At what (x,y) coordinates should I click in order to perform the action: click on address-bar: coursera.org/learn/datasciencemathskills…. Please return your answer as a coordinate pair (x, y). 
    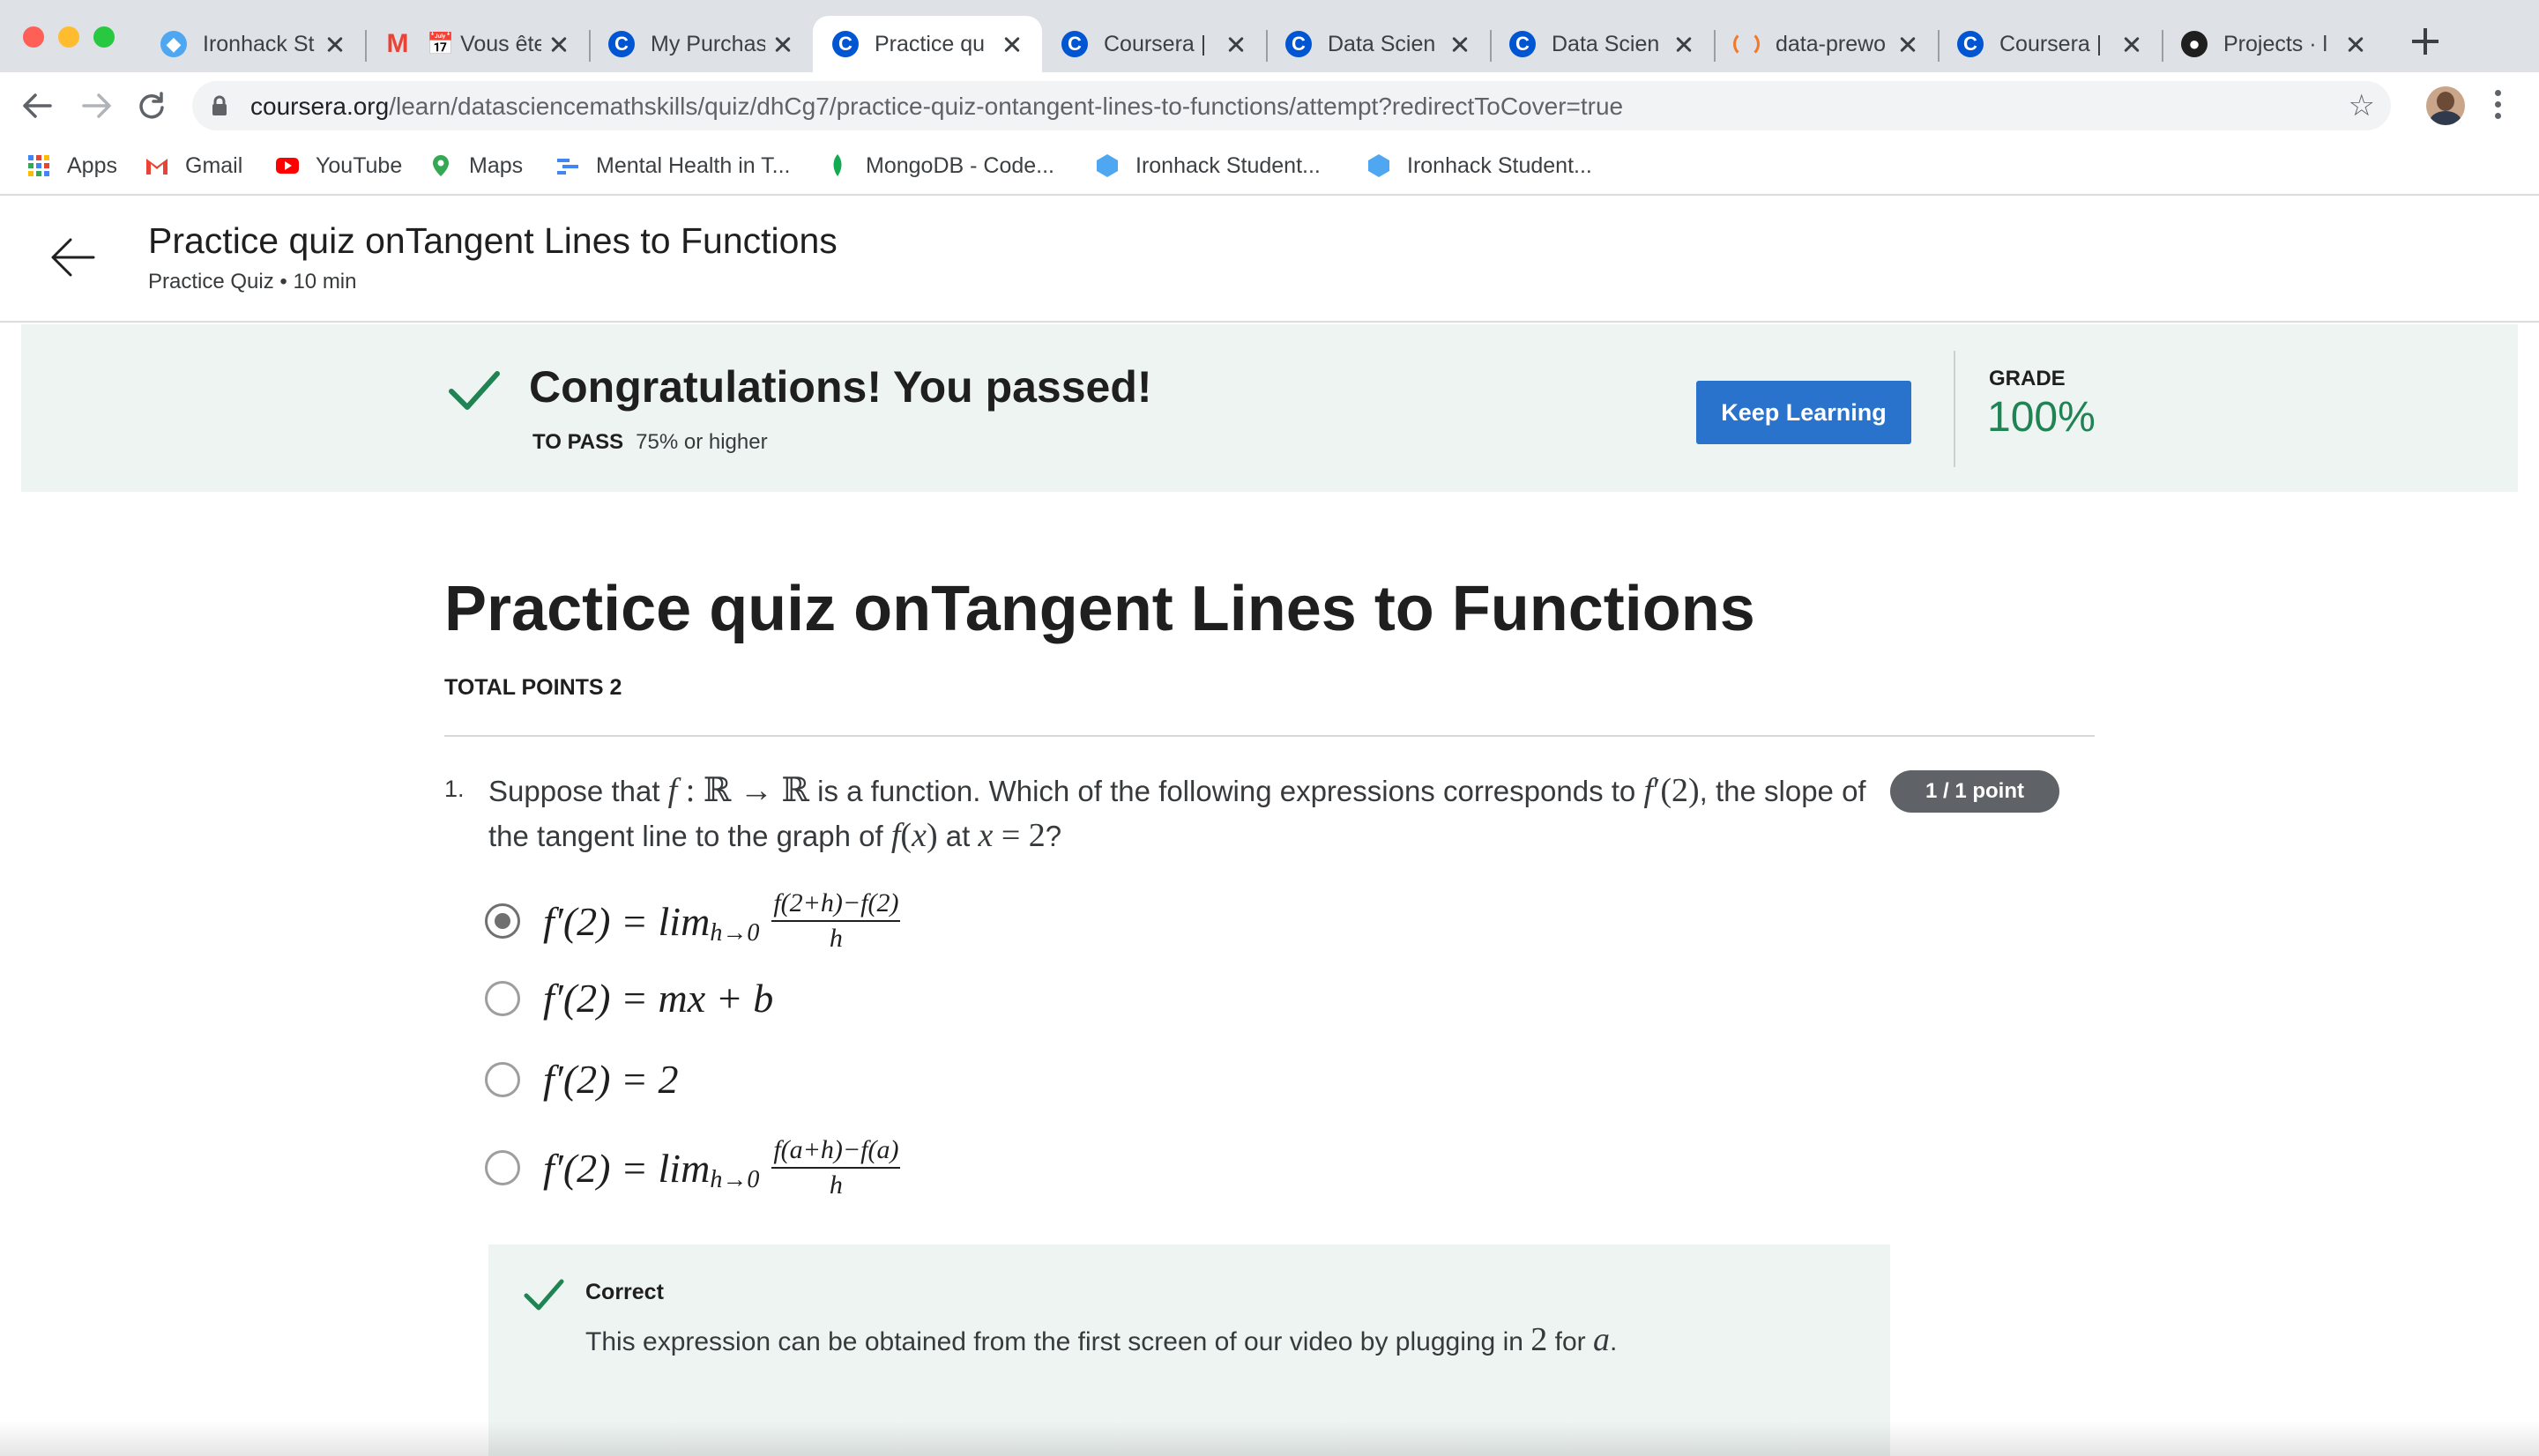
    Looking at the image, I should click on (1291, 105).